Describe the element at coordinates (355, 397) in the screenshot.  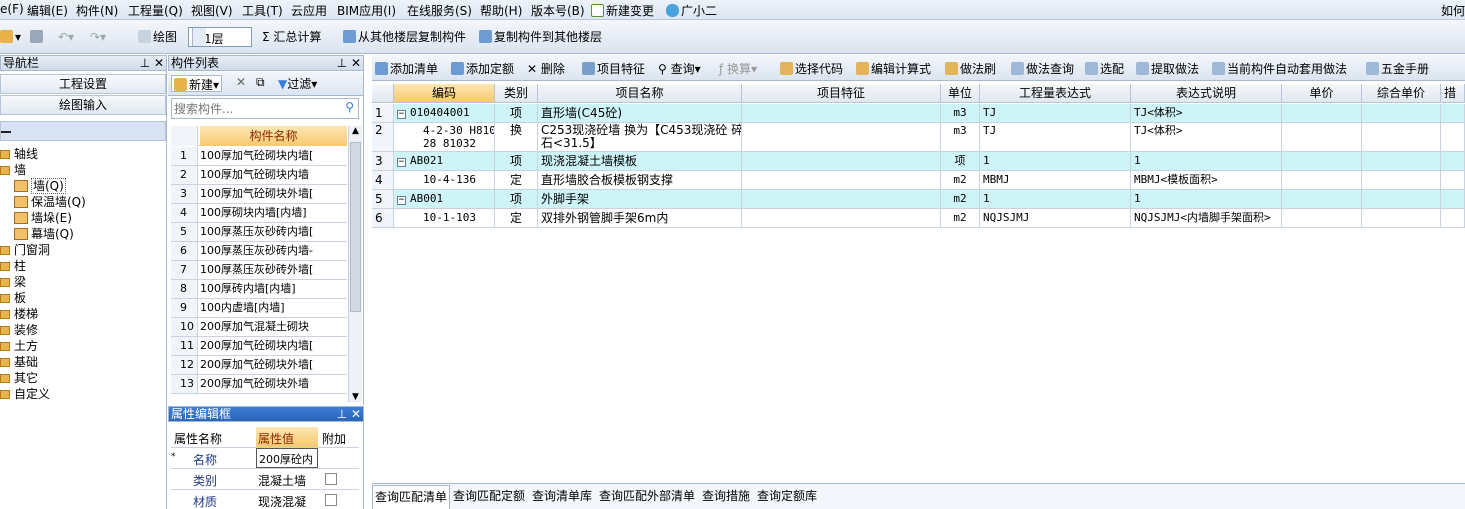
I see `scroll-down-icon: ▼` at that location.